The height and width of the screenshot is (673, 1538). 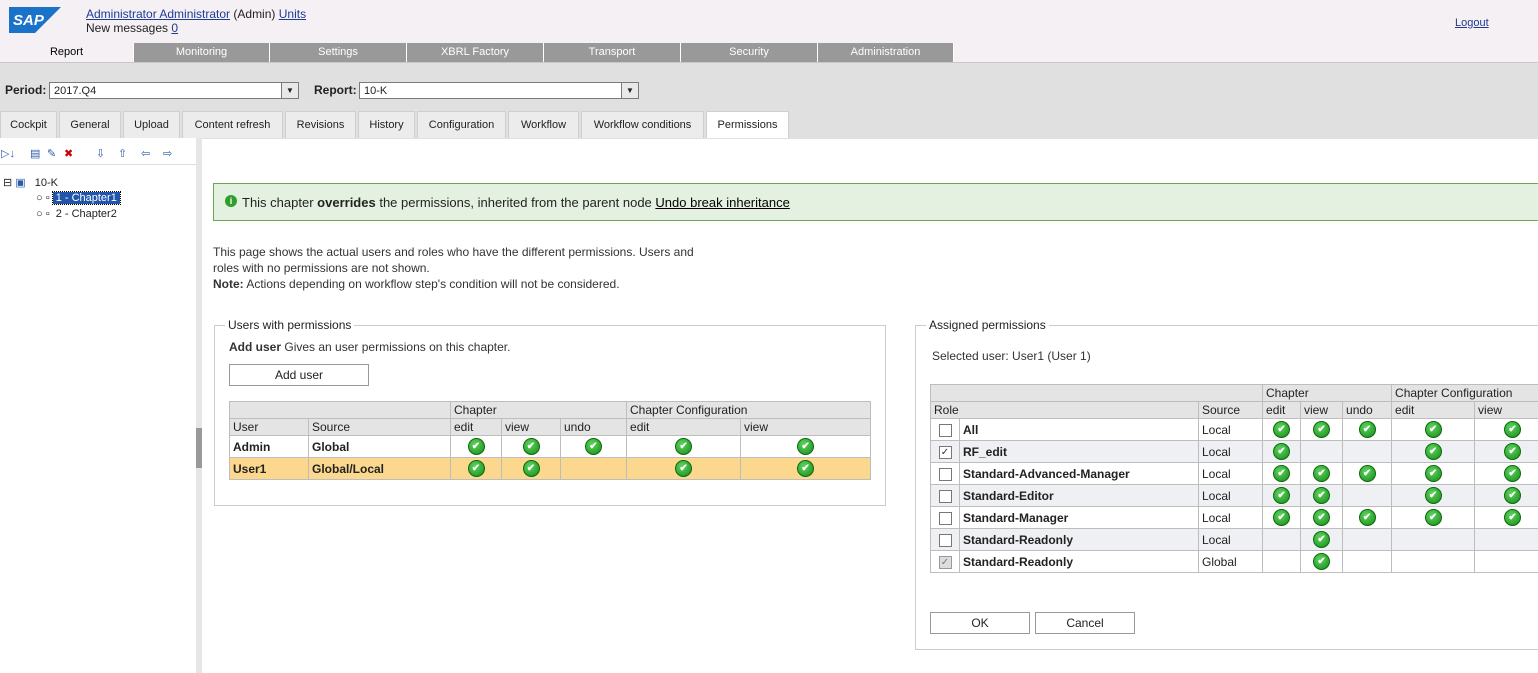 I want to click on splitter-grip, so click(x=199, y=448).